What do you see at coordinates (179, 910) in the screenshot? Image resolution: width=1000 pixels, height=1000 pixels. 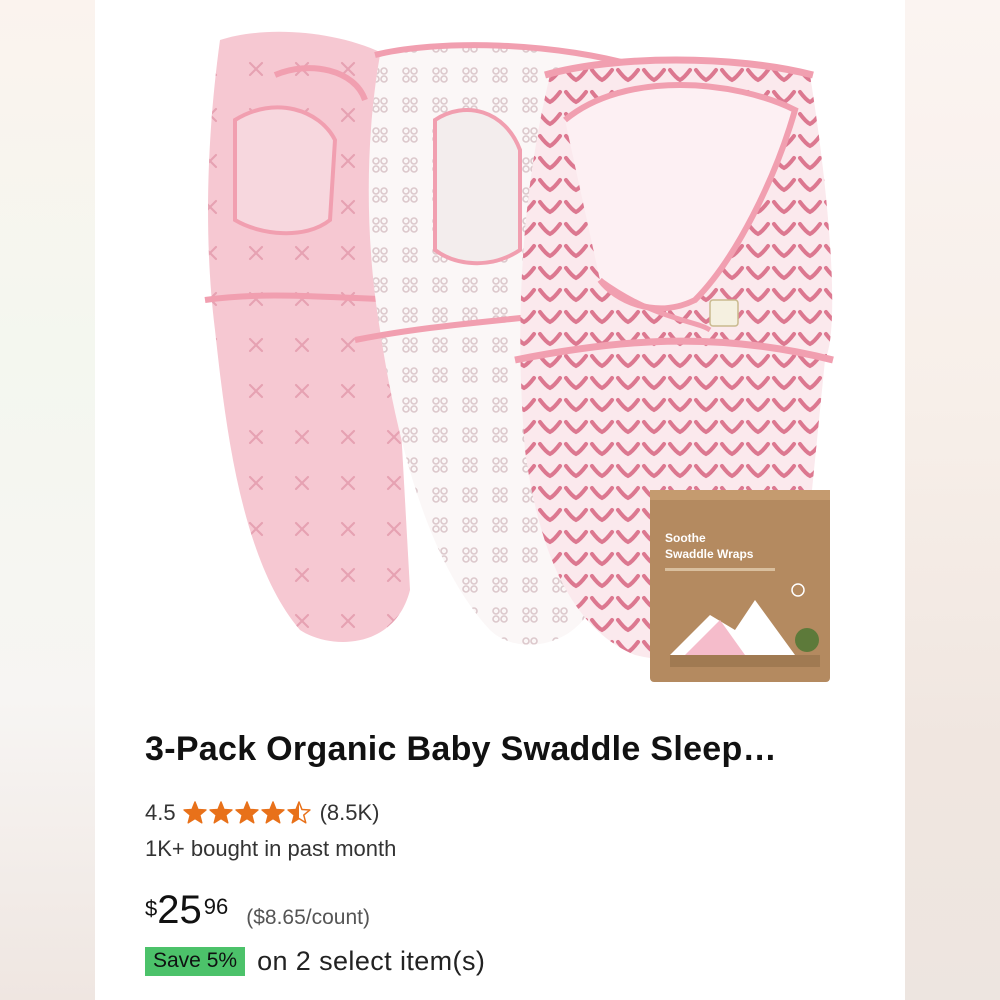 I see `price-whole: 25` at bounding box center [179, 910].